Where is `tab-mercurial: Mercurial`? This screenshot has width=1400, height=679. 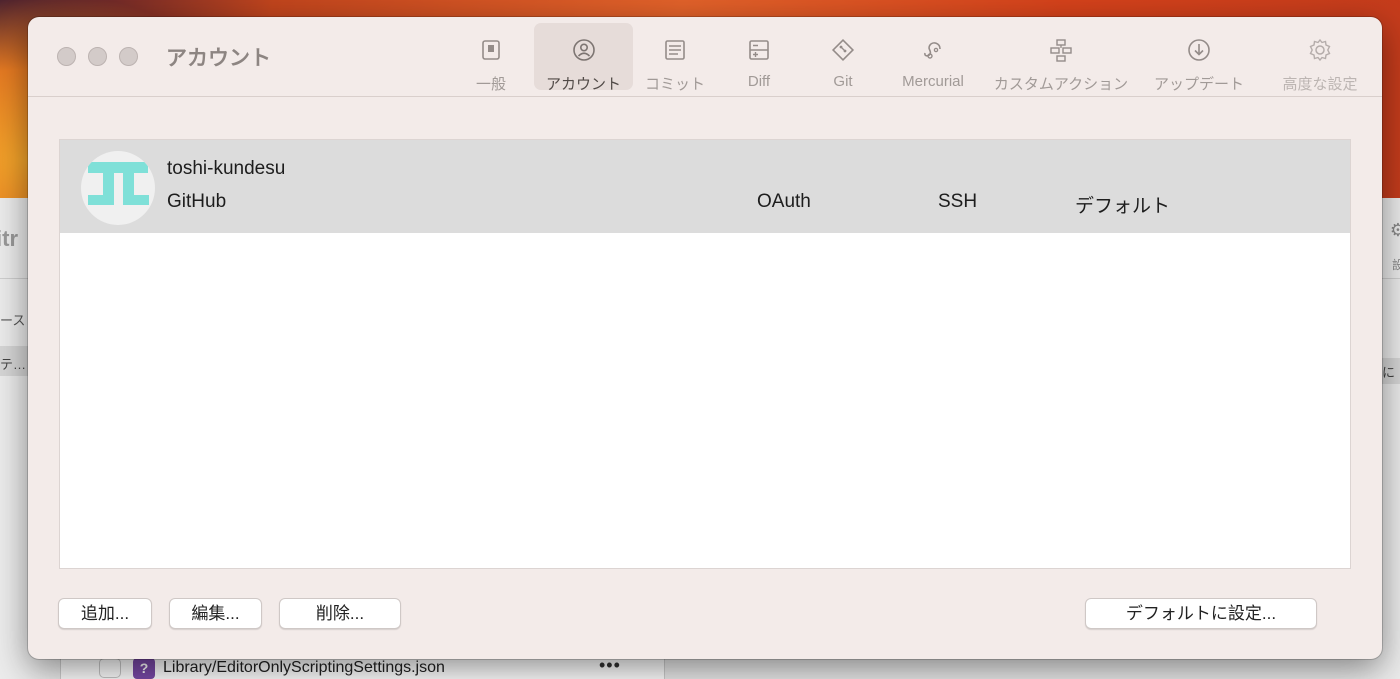 tab-mercurial: Mercurial is located at coordinates (933, 56).